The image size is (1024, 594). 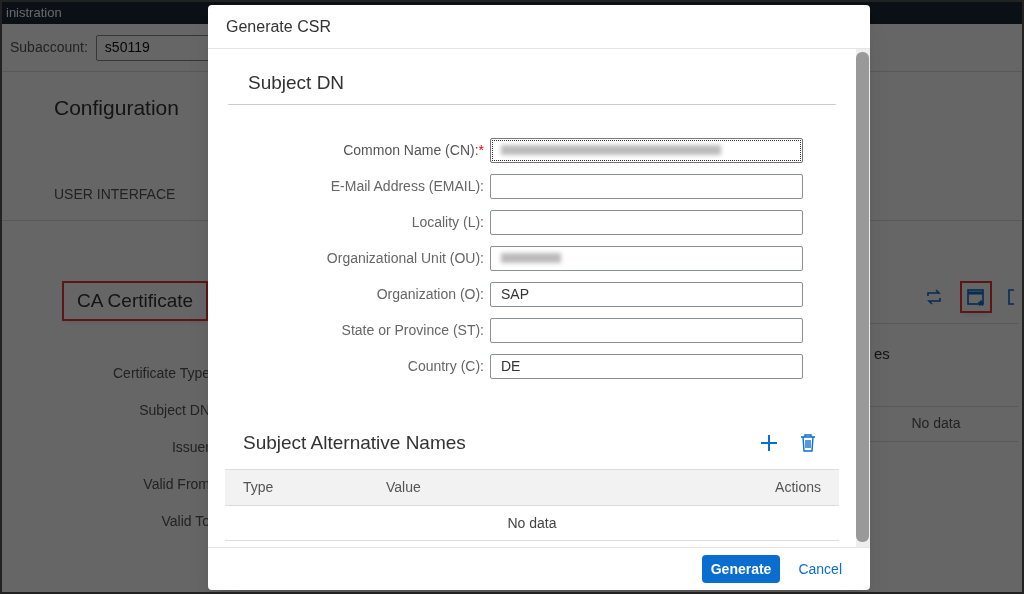 I want to click on column-header: Type, so click(x=259, y=487).